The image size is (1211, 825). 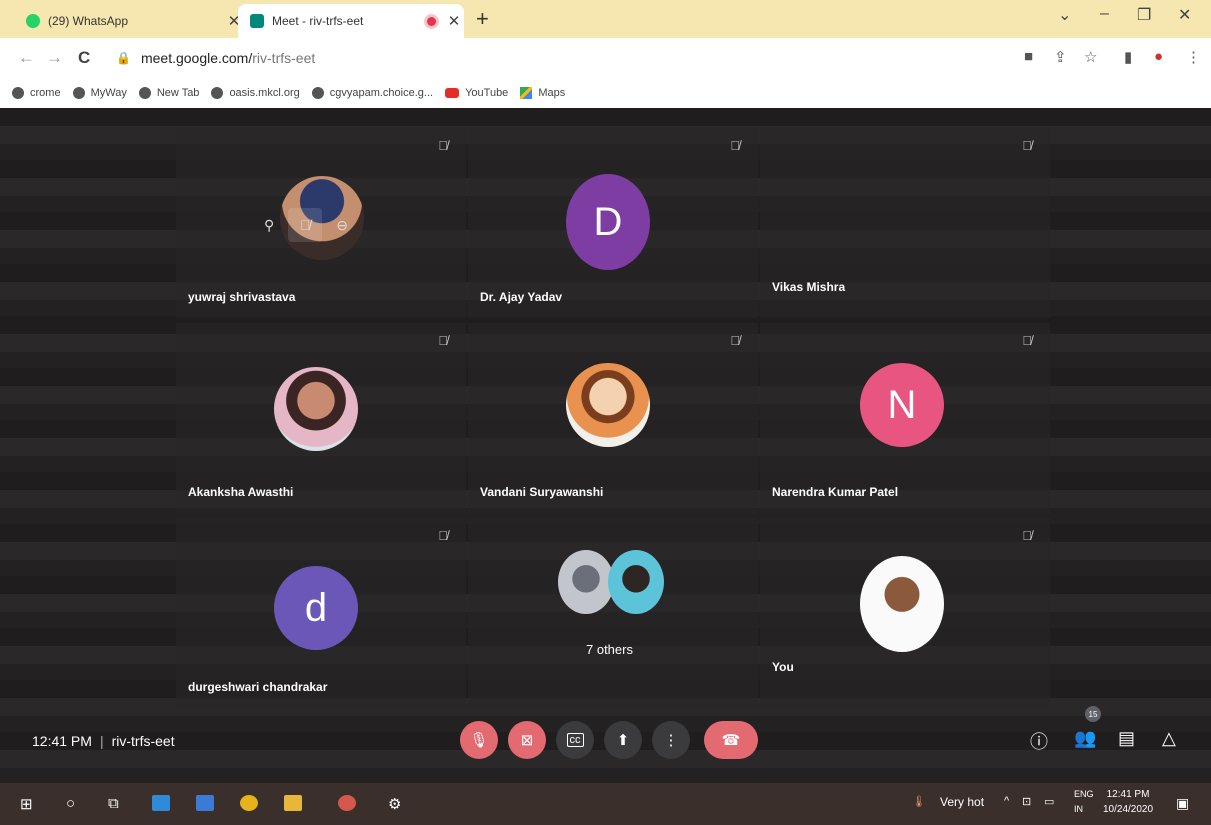 I want to click on microphone-toggle-button: 🎙, so click(x=479, y=740).